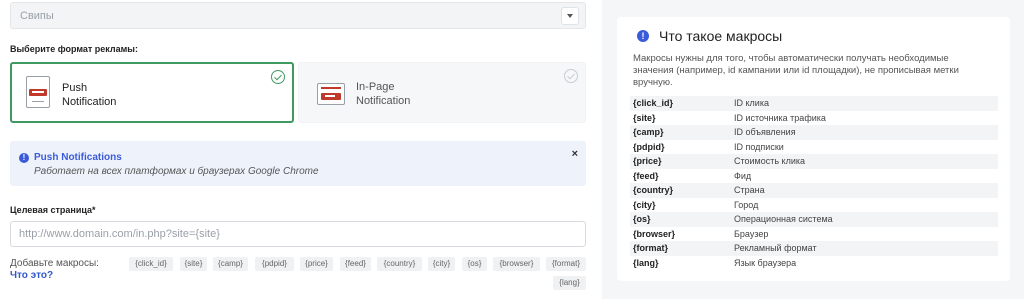  I want to click on table-row: {price} Стоимость клика, so click(814, 161).